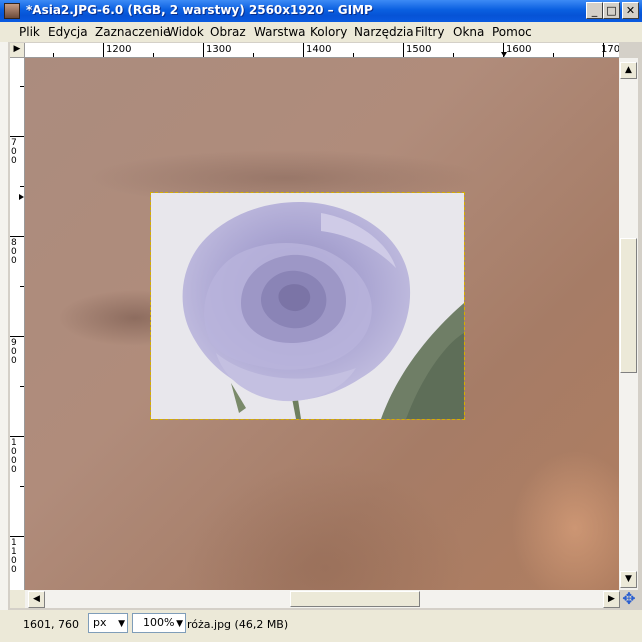  What do you see at coordinates (611, 10) in the screenshot?
I see `maximize-button: □` at bounding box center [611, 10].